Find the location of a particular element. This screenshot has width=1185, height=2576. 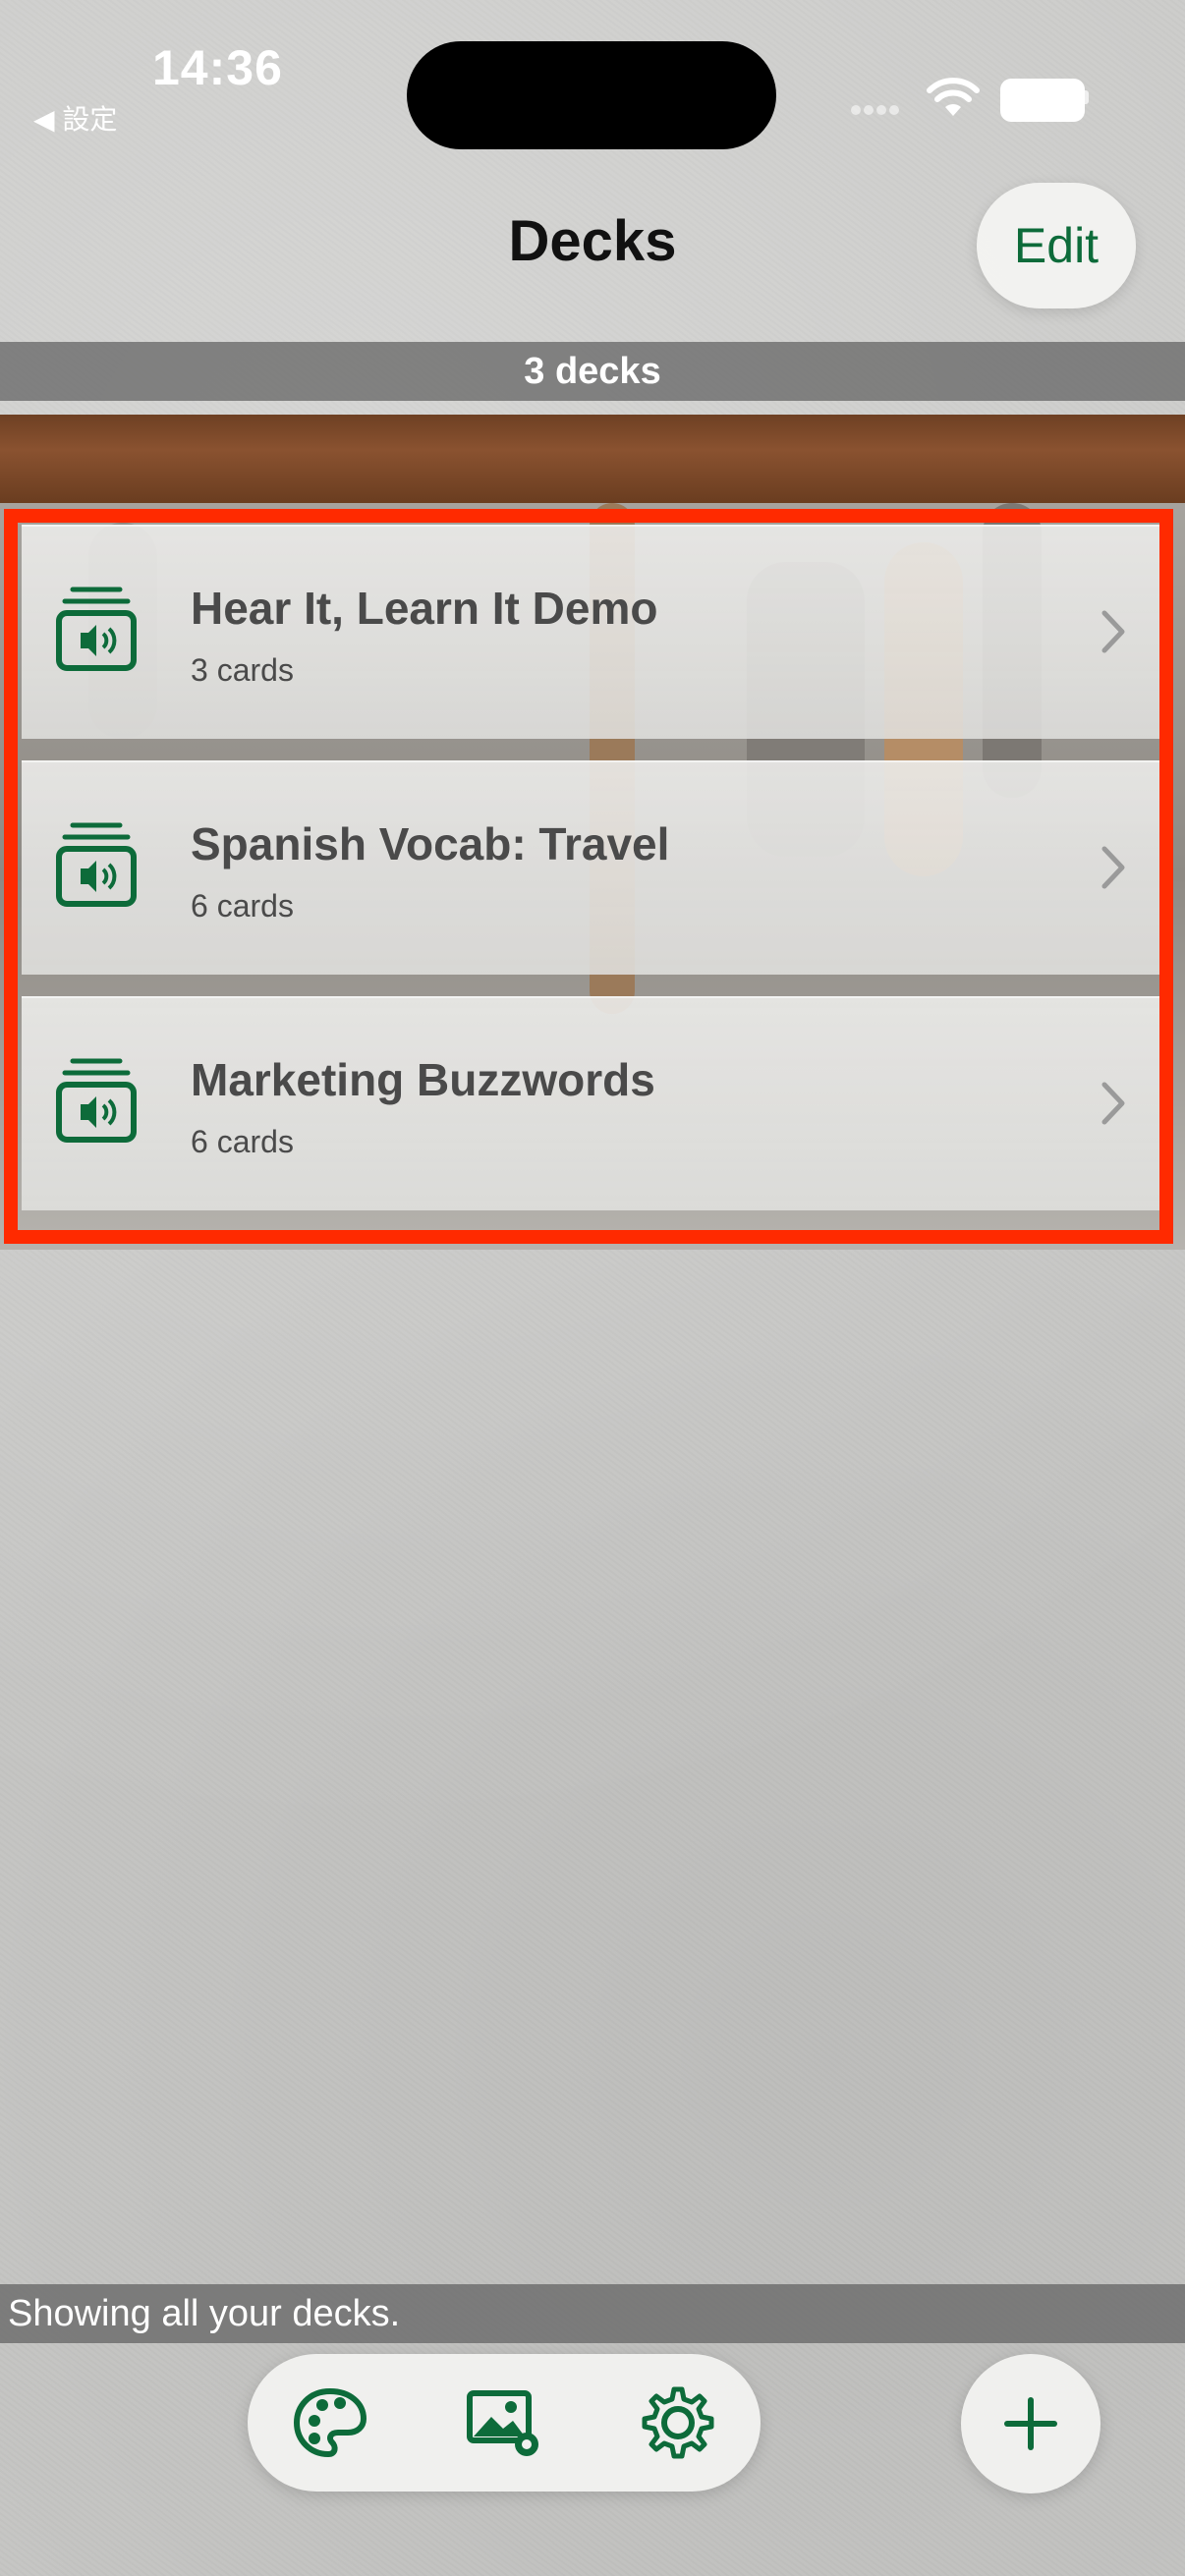

deck-row-3: Marketing Buzzwords 6 cards is located at coordinates (592, 1103).